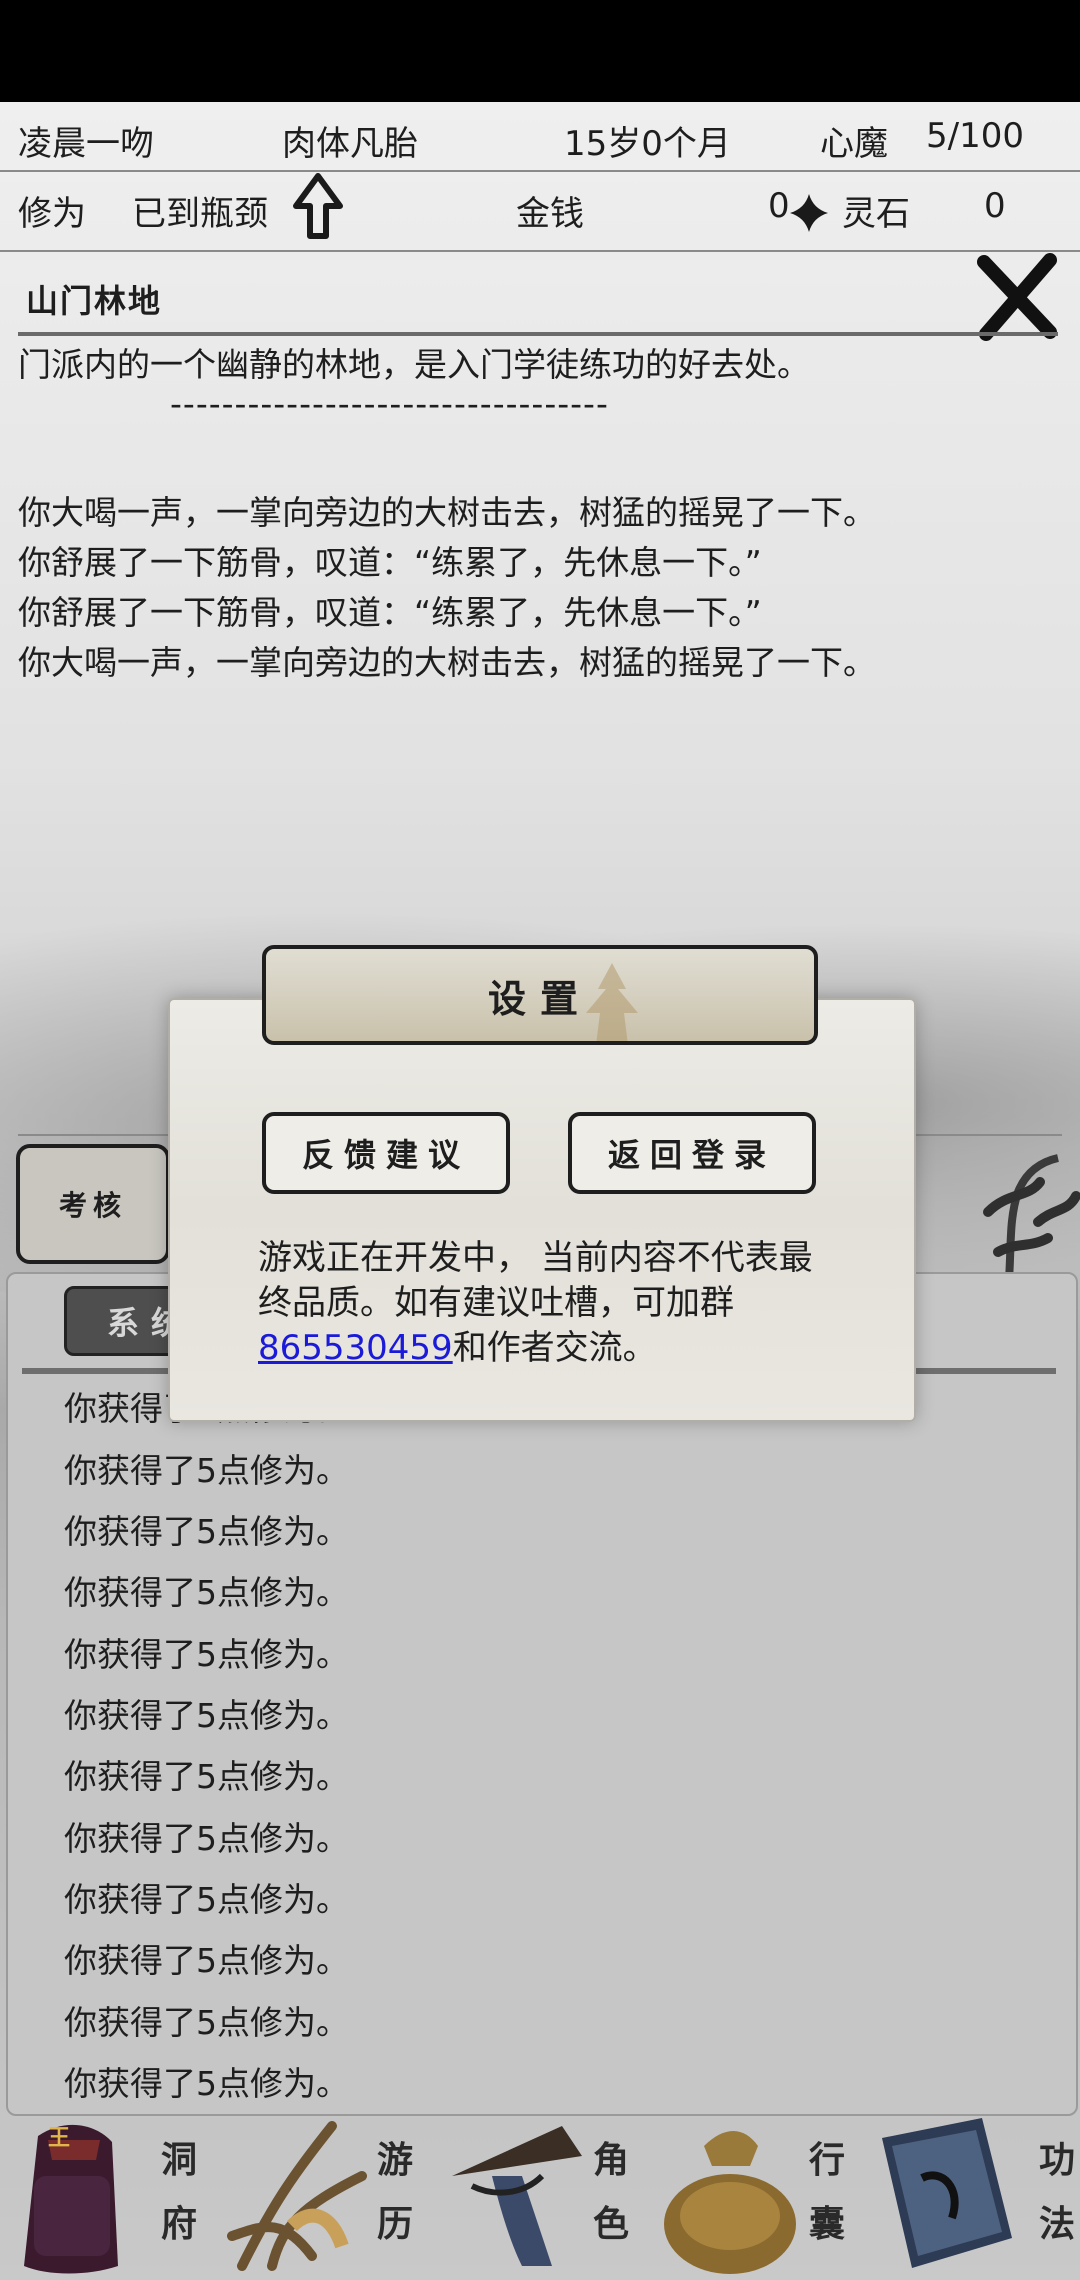 This screenshot has width=1080, height=2280. I want to click on qq-group-link: 865530459, so click(355, 1348).